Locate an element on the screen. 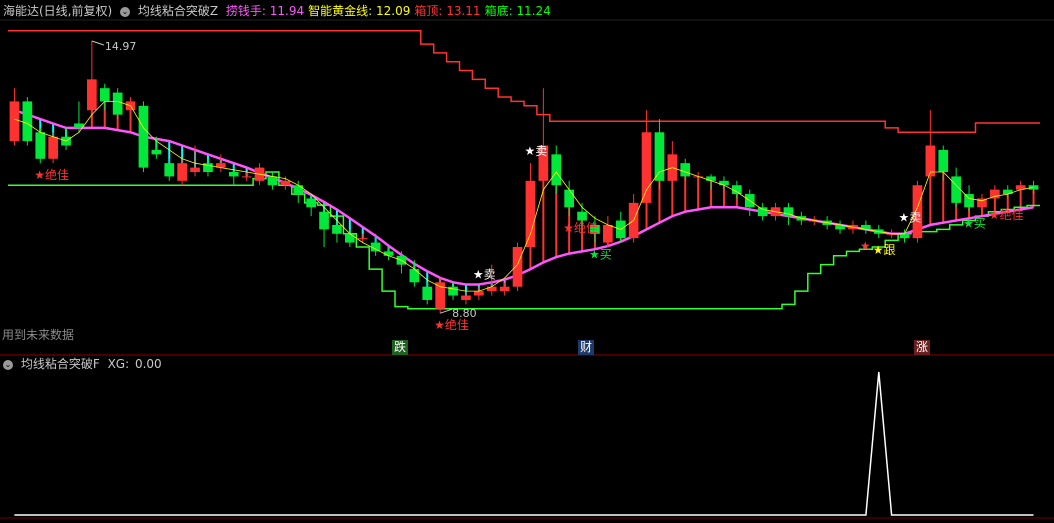 The width and height of the screenshot is (1054, 523). signal-label: ★ is located at coordinates (865, 246).